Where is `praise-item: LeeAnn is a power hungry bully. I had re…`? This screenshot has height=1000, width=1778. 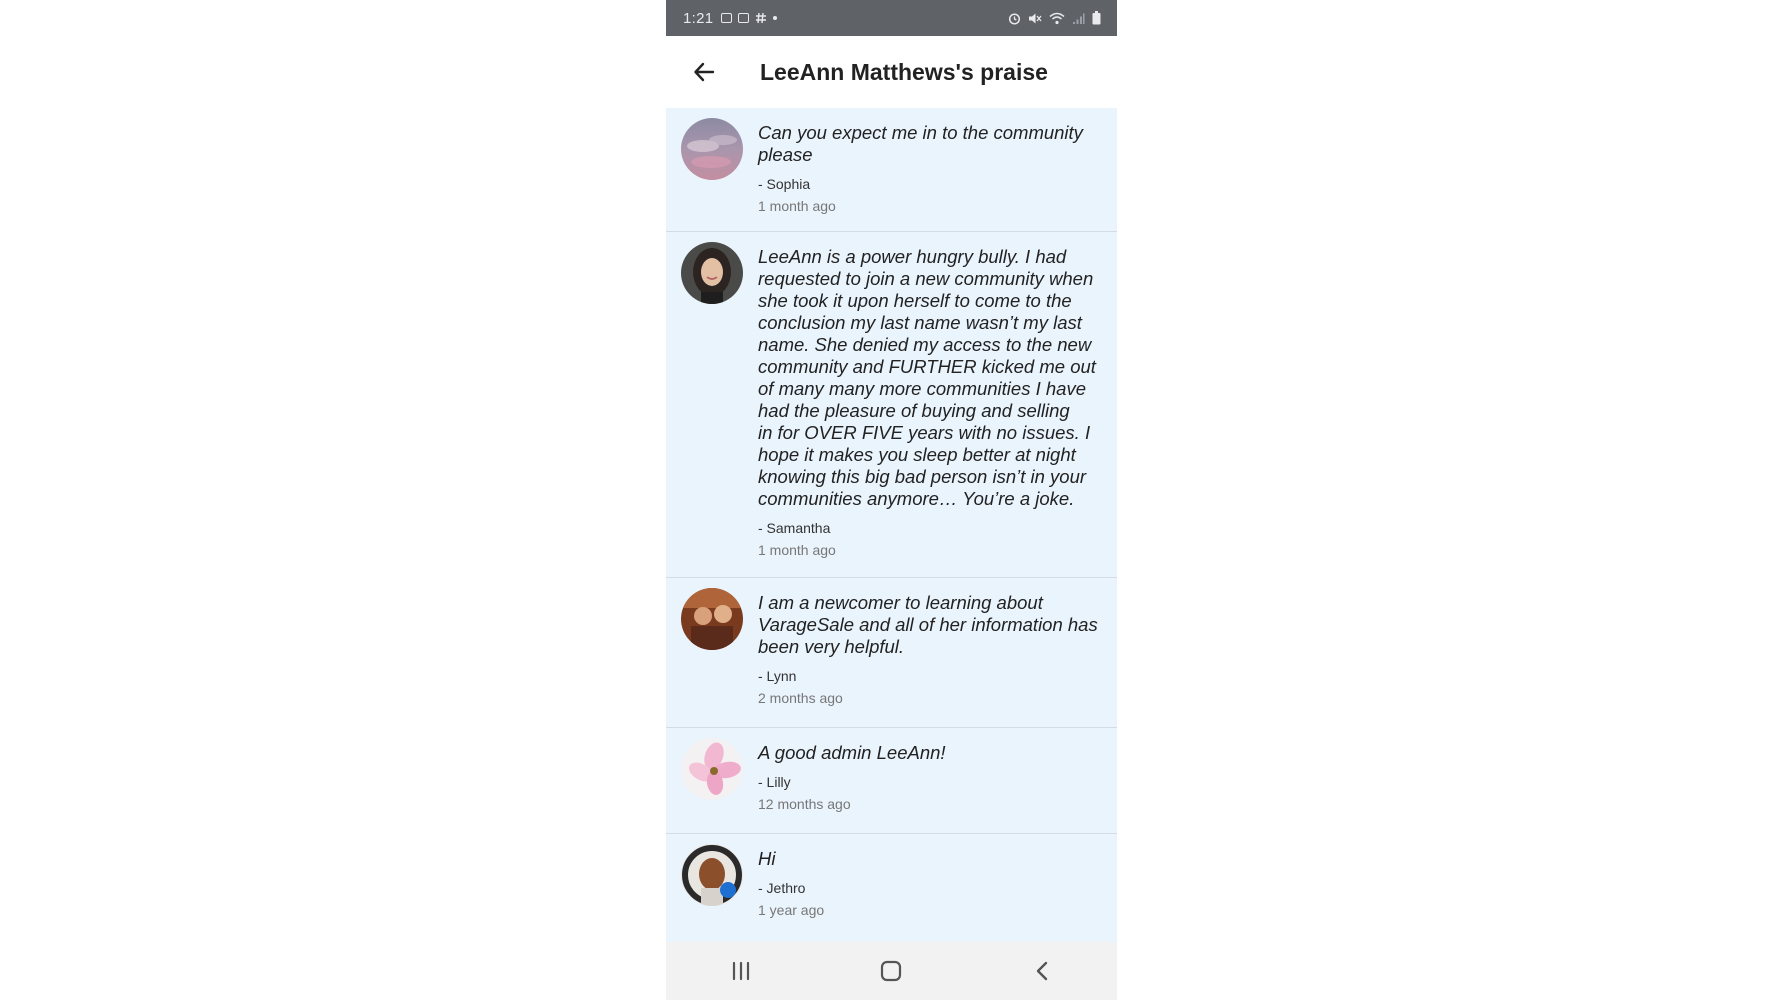 praise-item: LeeAnn is a power hungry bully. I had re… is located at coordinates (891, 405).